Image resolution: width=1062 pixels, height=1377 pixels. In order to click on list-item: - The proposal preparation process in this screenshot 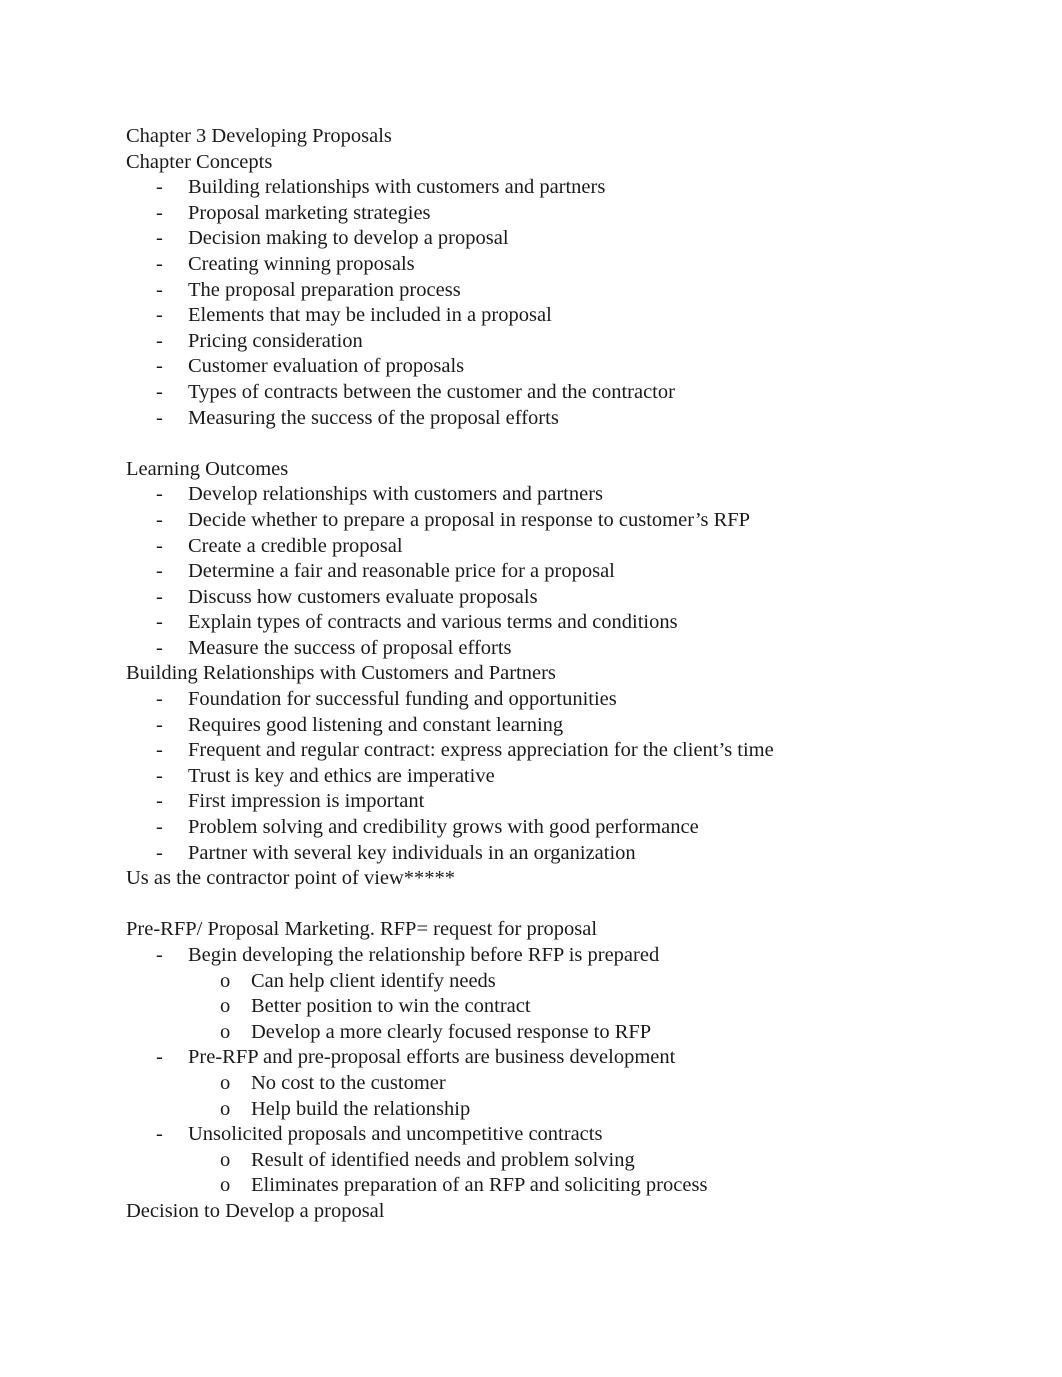, I will do `click(556, 291)`.